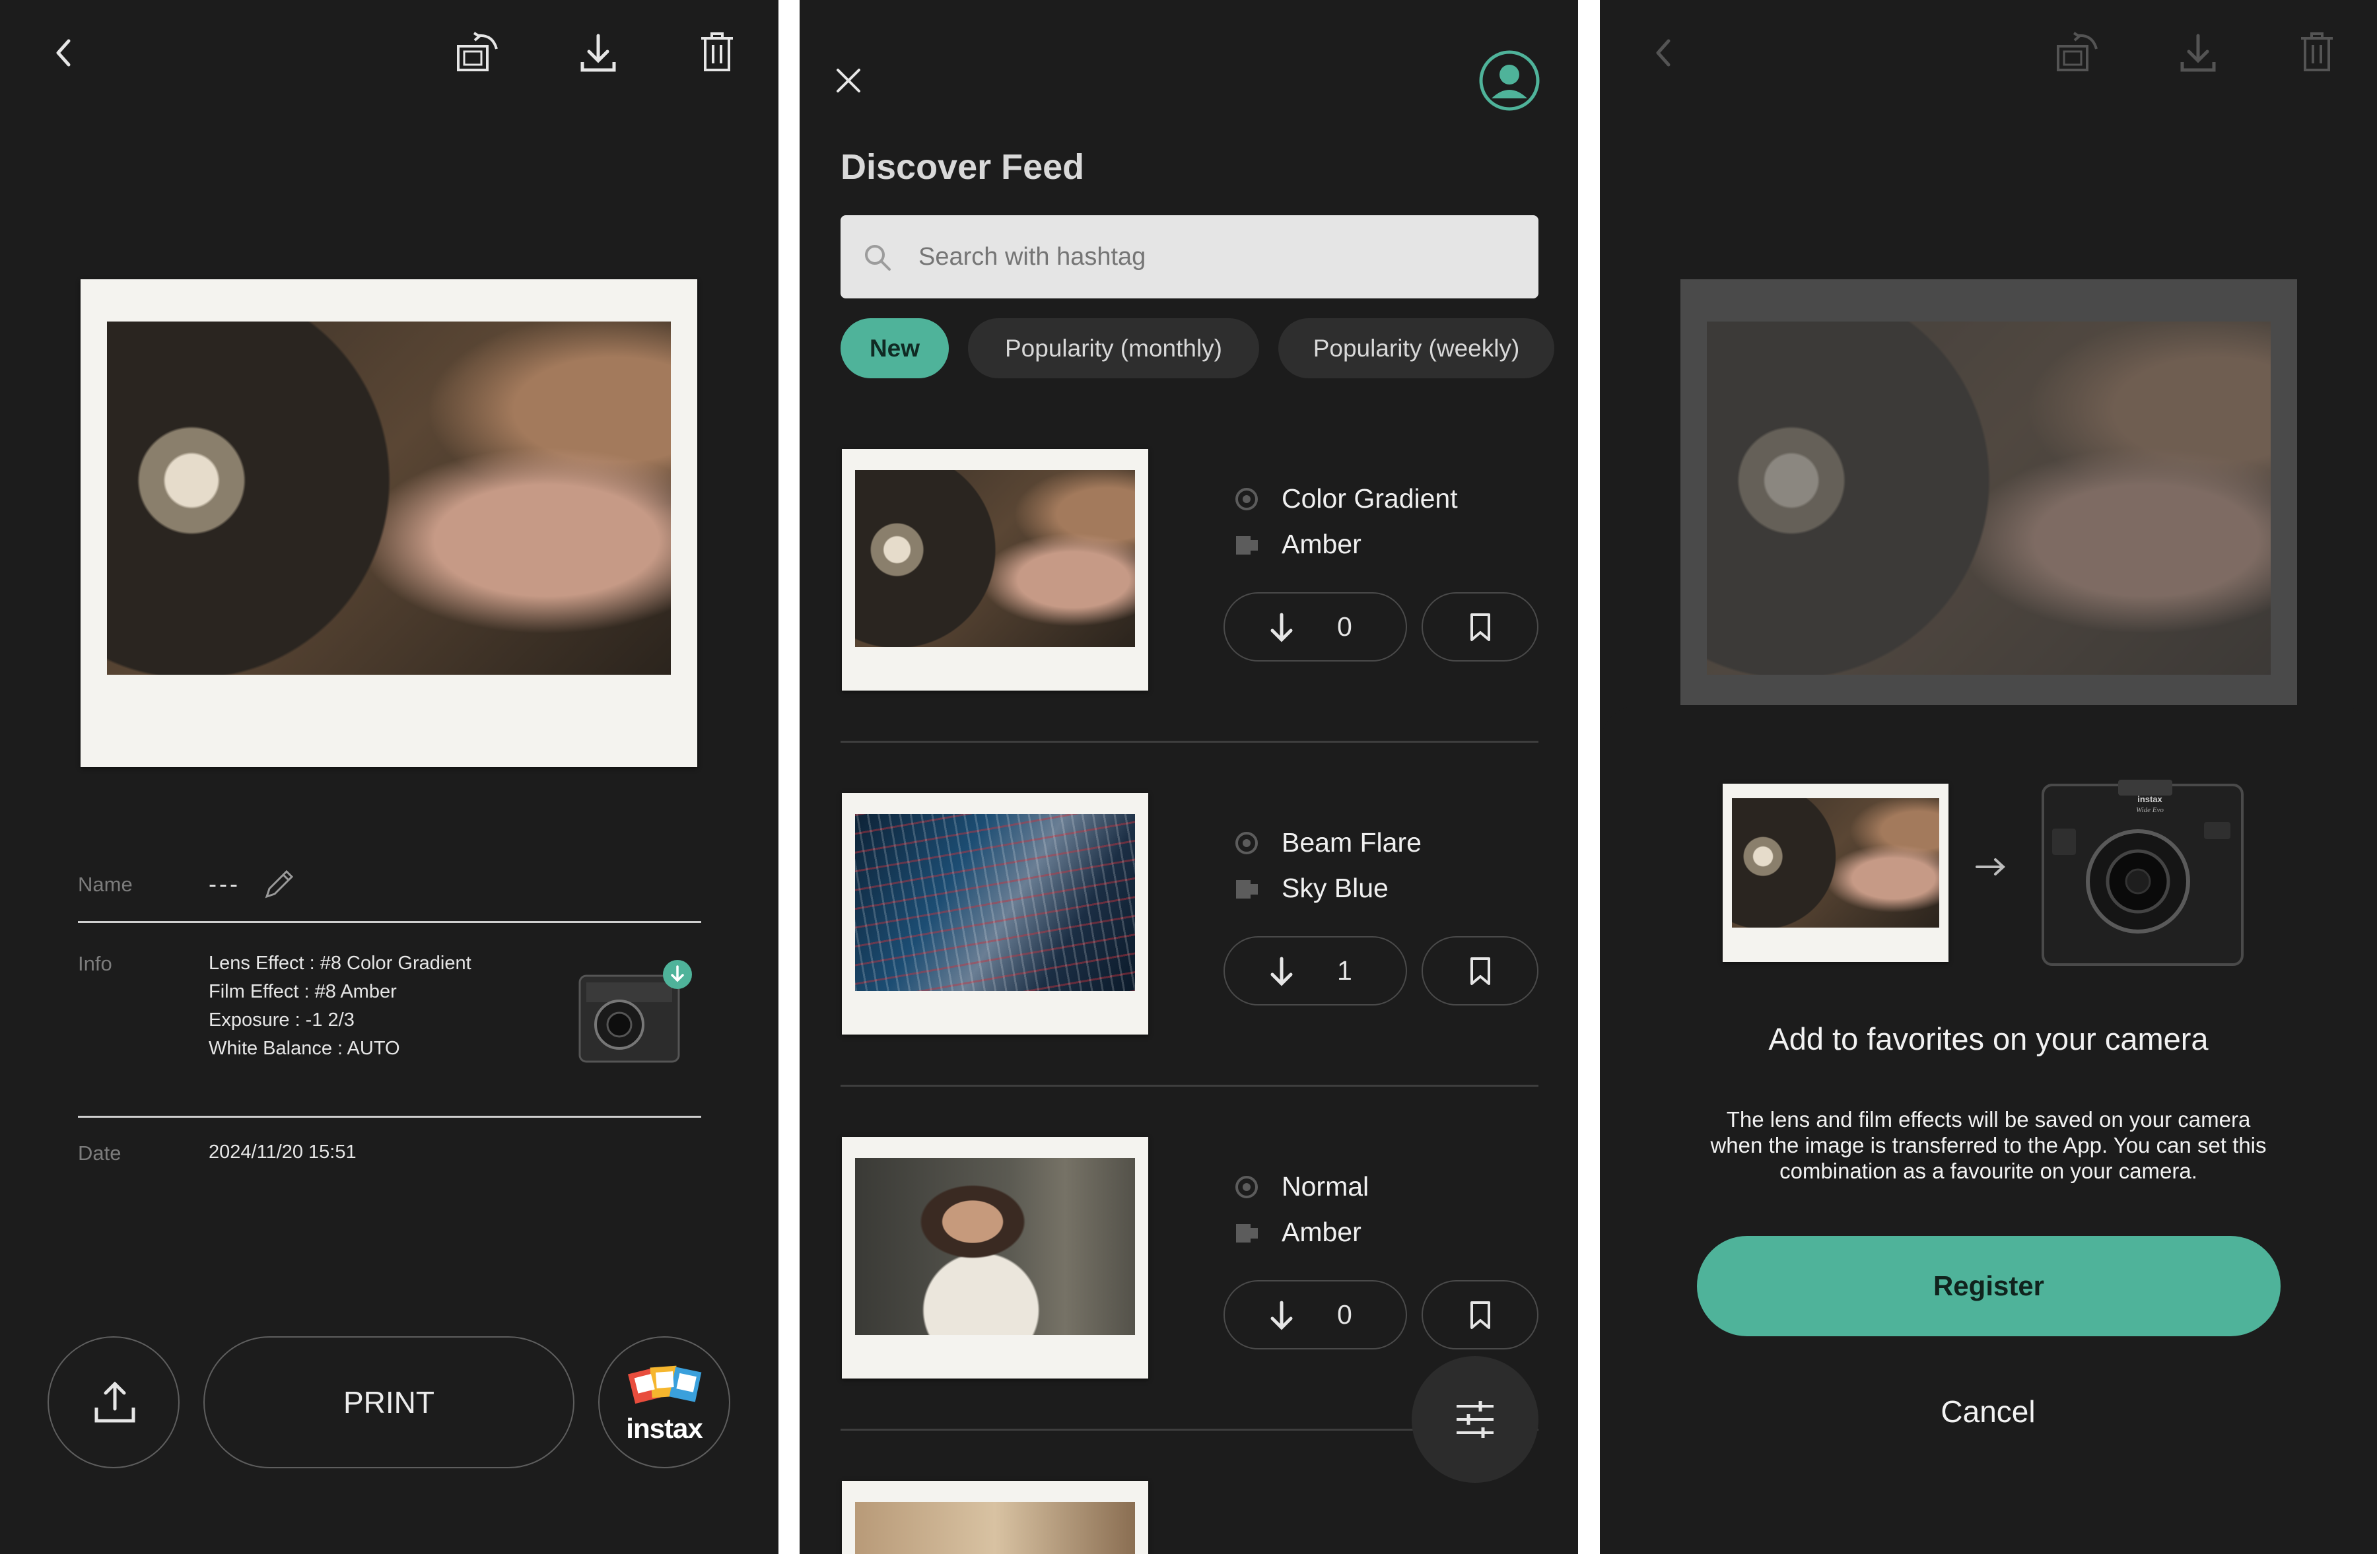 The height and width of the screenshot is (1568, 2377). I want to click on film-effect-name: Sky Blue, so click(1335, 888).